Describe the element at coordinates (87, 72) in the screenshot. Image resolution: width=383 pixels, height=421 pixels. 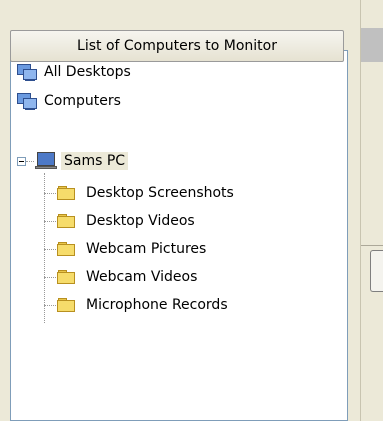
I see `tree-node-label: All Desktops` at that location.